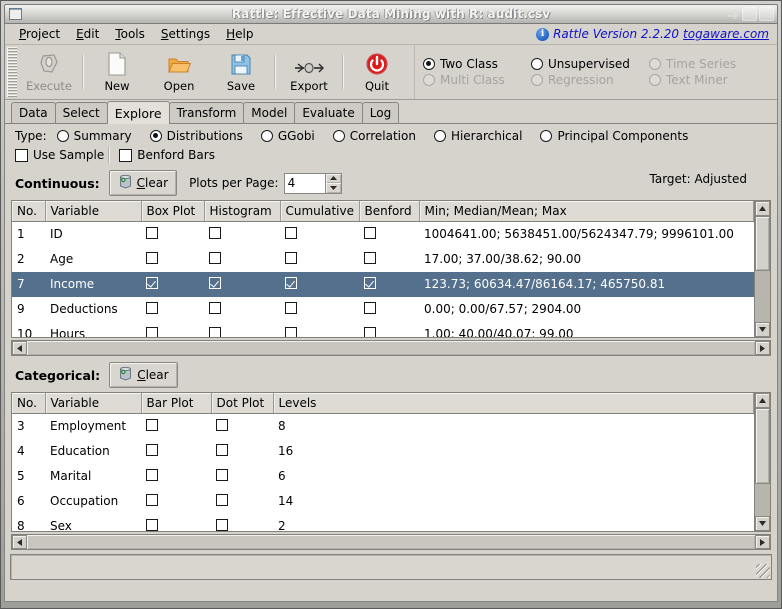 The image size is (782, 609). I want to click on table-row: 5 Marital 6, so click(383, 476).